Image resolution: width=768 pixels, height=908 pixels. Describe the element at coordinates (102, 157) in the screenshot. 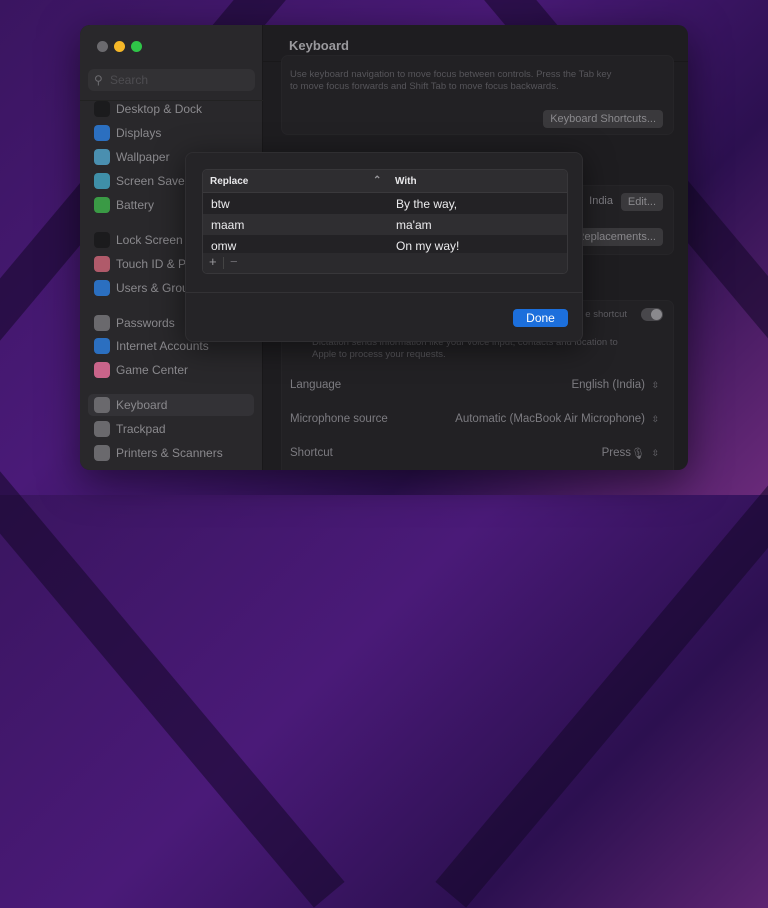

I see `wallpaper-icon` at that location.